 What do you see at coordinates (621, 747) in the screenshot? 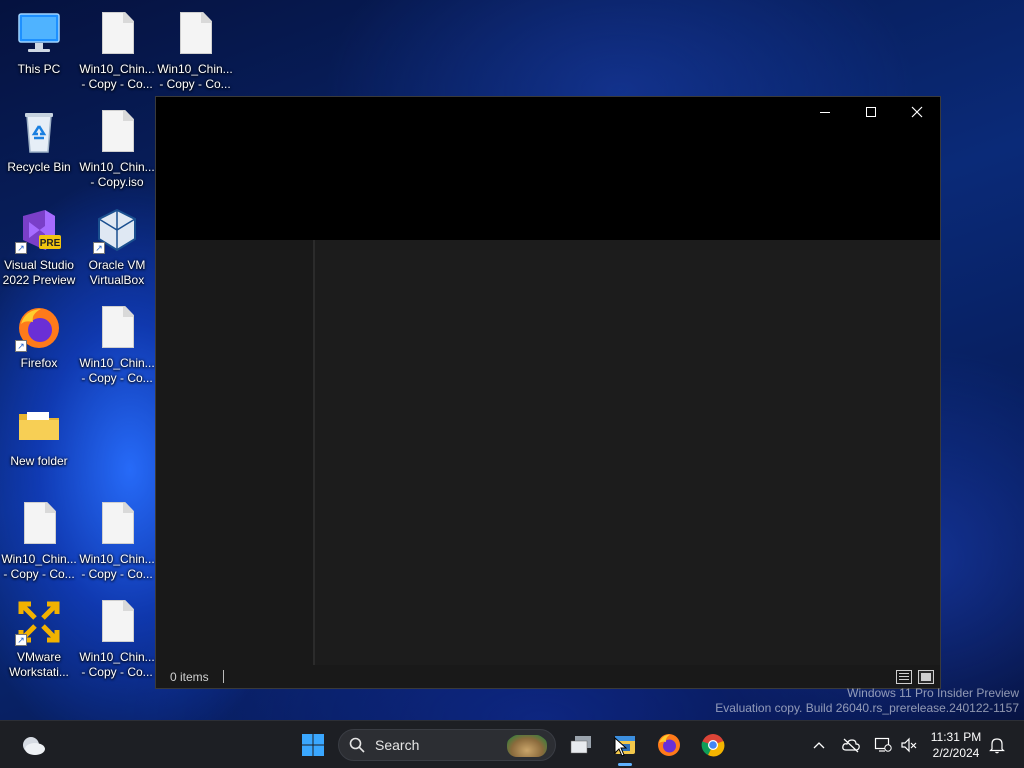
I see `mouse-cursor-icon` at bounding box center [621, 747].